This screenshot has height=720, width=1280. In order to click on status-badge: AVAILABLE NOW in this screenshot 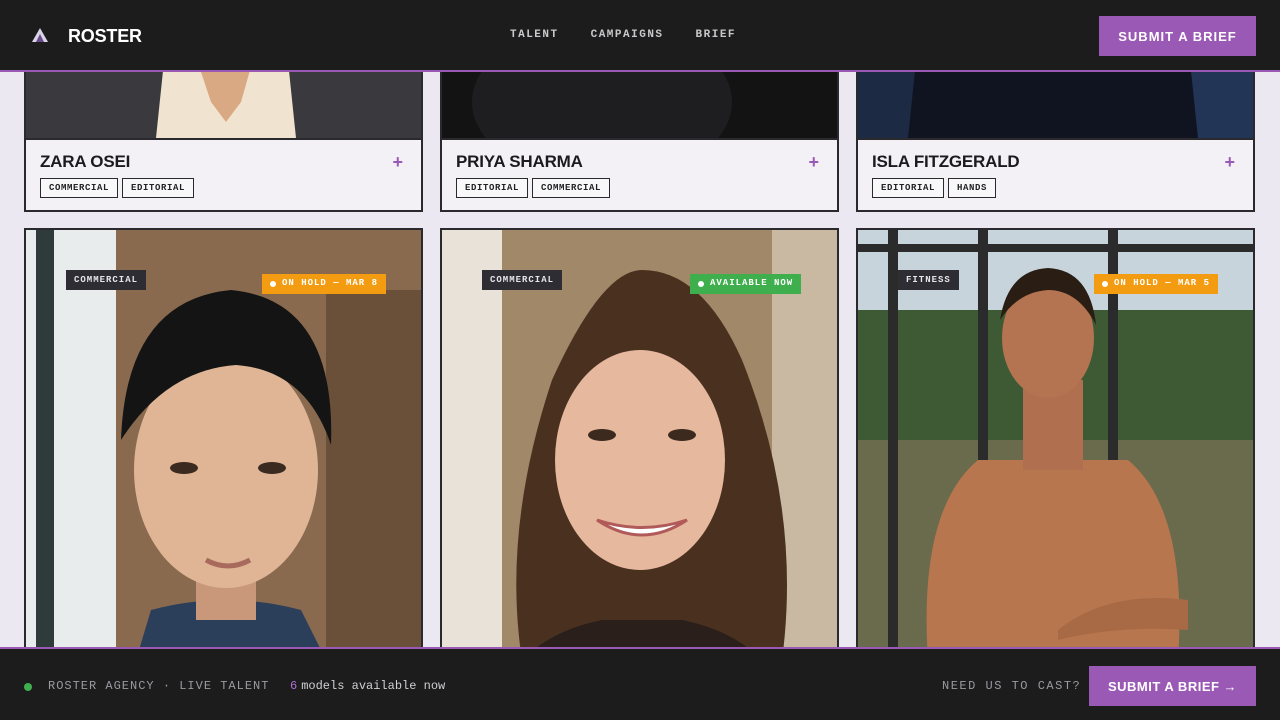, I will do `click(746, 284)`.